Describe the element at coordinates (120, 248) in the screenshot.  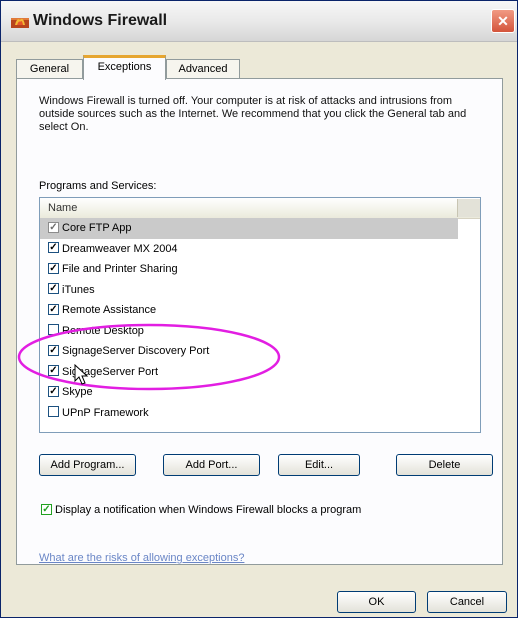
I see `item-label: Dreamweaver MX 2004` at that location.